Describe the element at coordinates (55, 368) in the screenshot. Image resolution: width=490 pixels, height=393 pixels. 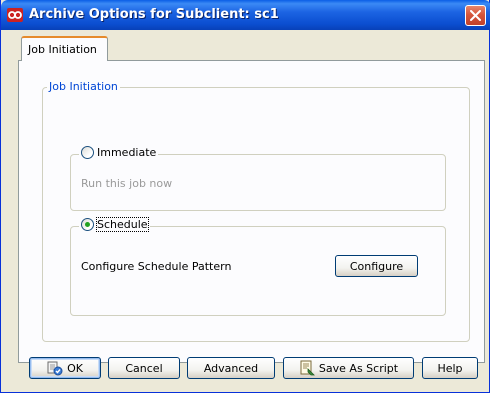
I see `ok-icon` at that location.